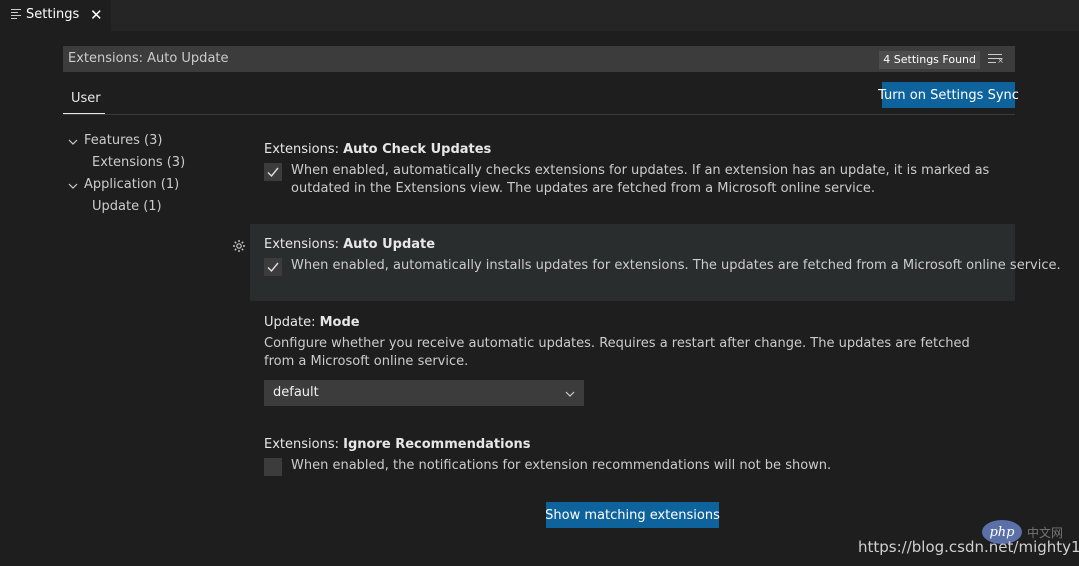  What do you see at coordinates (84, 100) in the screenshot?
I see `tab-user: User` at bounding box center [84, 100].